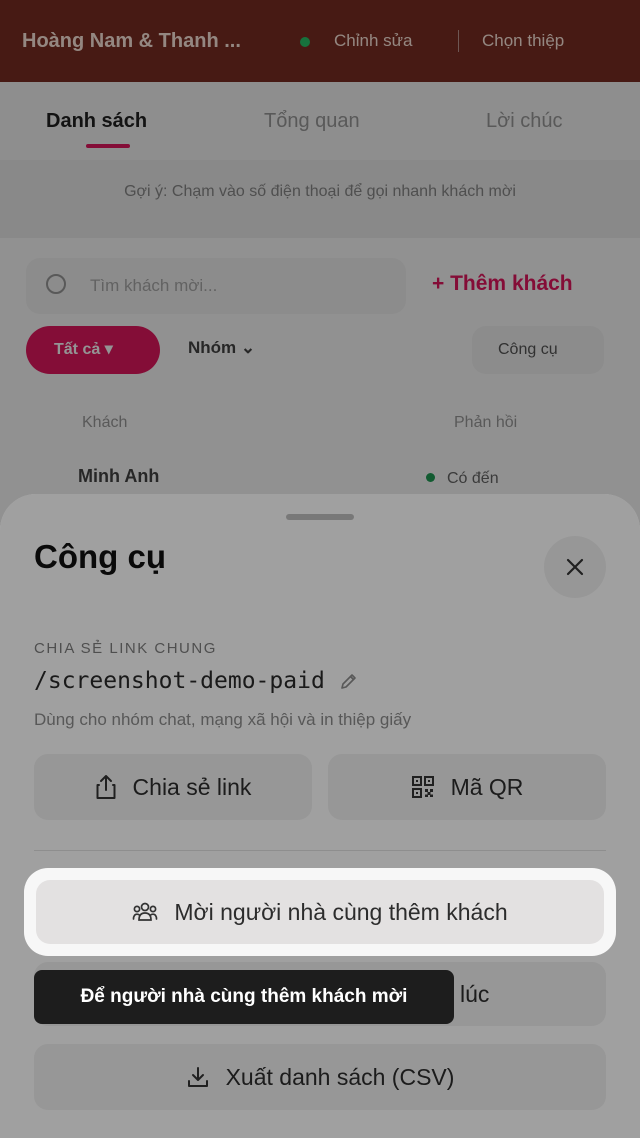  Describe the element at coordinates (341, 911) in the screenshot. I see `invite-family-label: Mời người nhà cùng thêm khách` at that location.